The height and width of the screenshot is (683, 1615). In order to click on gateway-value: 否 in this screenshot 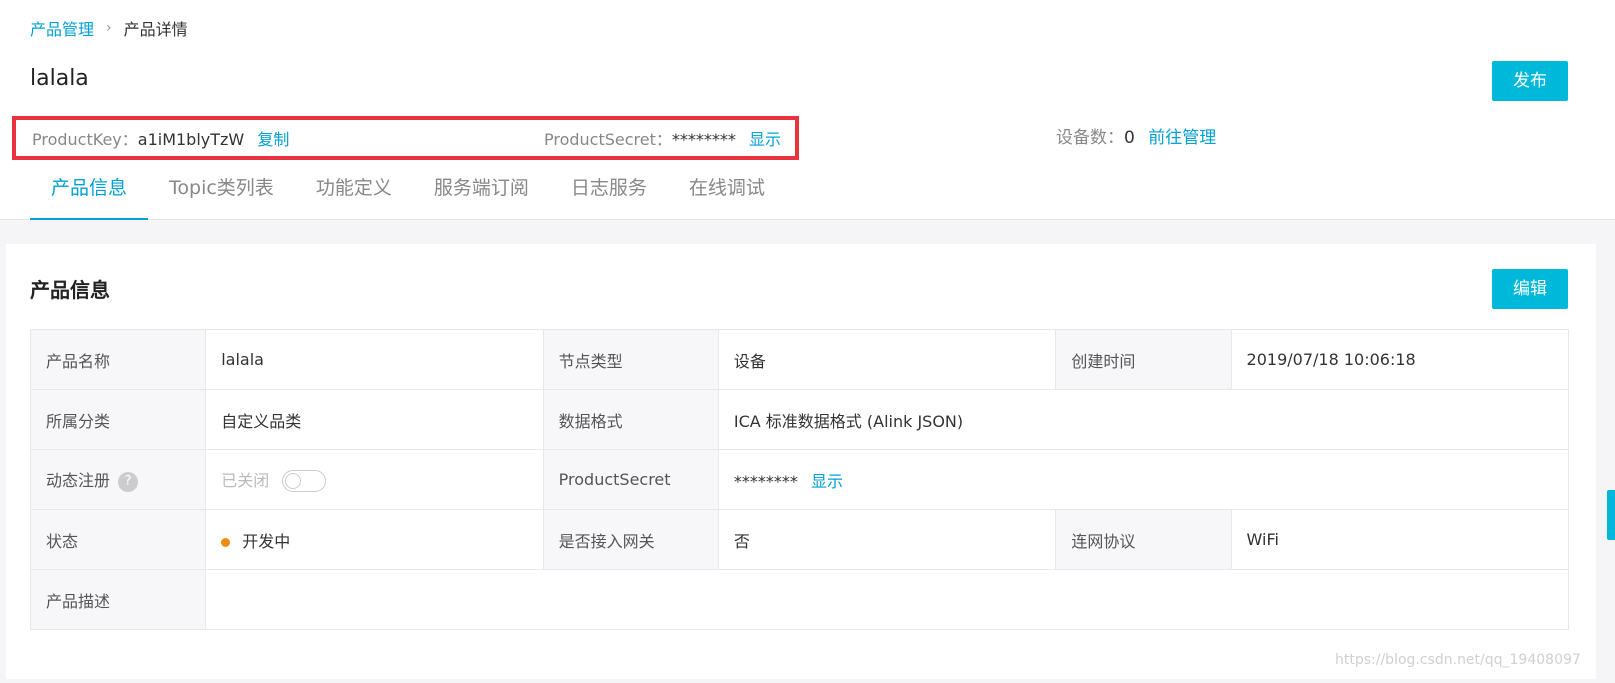, I will do `click(887, 539)`.